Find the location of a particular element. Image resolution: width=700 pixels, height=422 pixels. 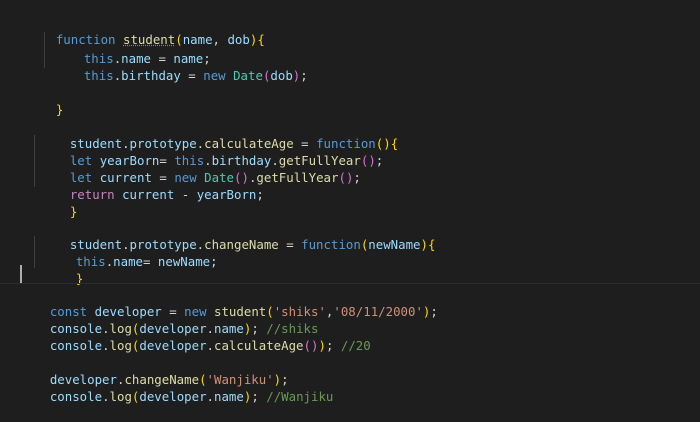

variable: current is located at coordinates (148, 194).